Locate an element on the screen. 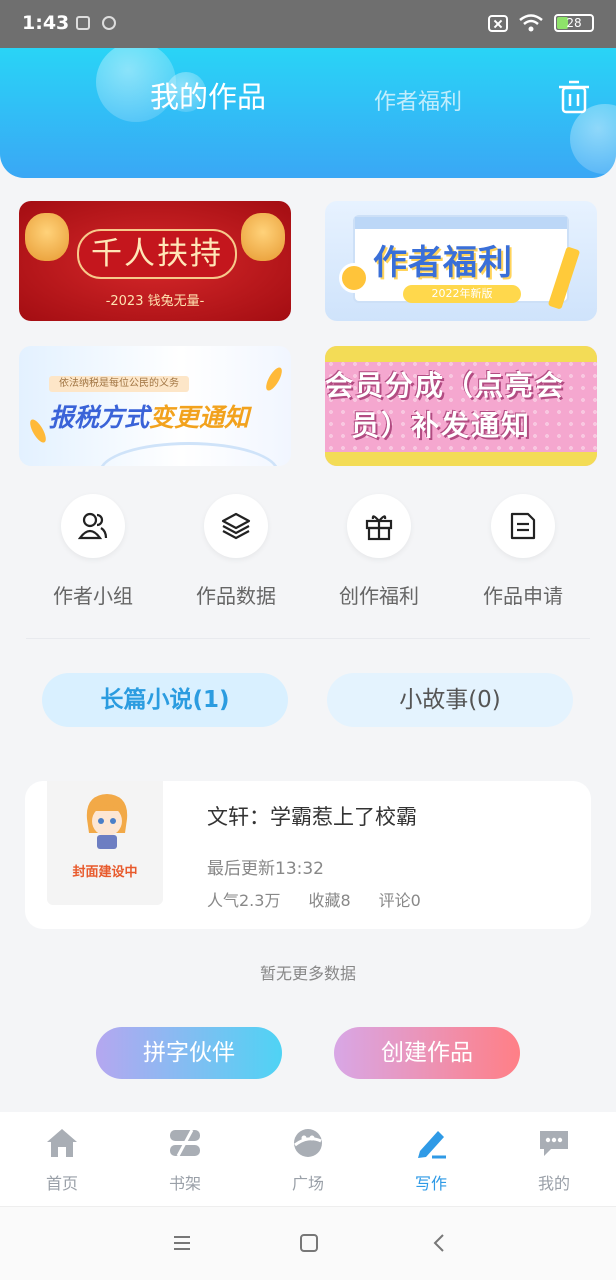 The image size is (616, 1280). banner-support-title: 千人扶持 is located at coordinates (157, 254).